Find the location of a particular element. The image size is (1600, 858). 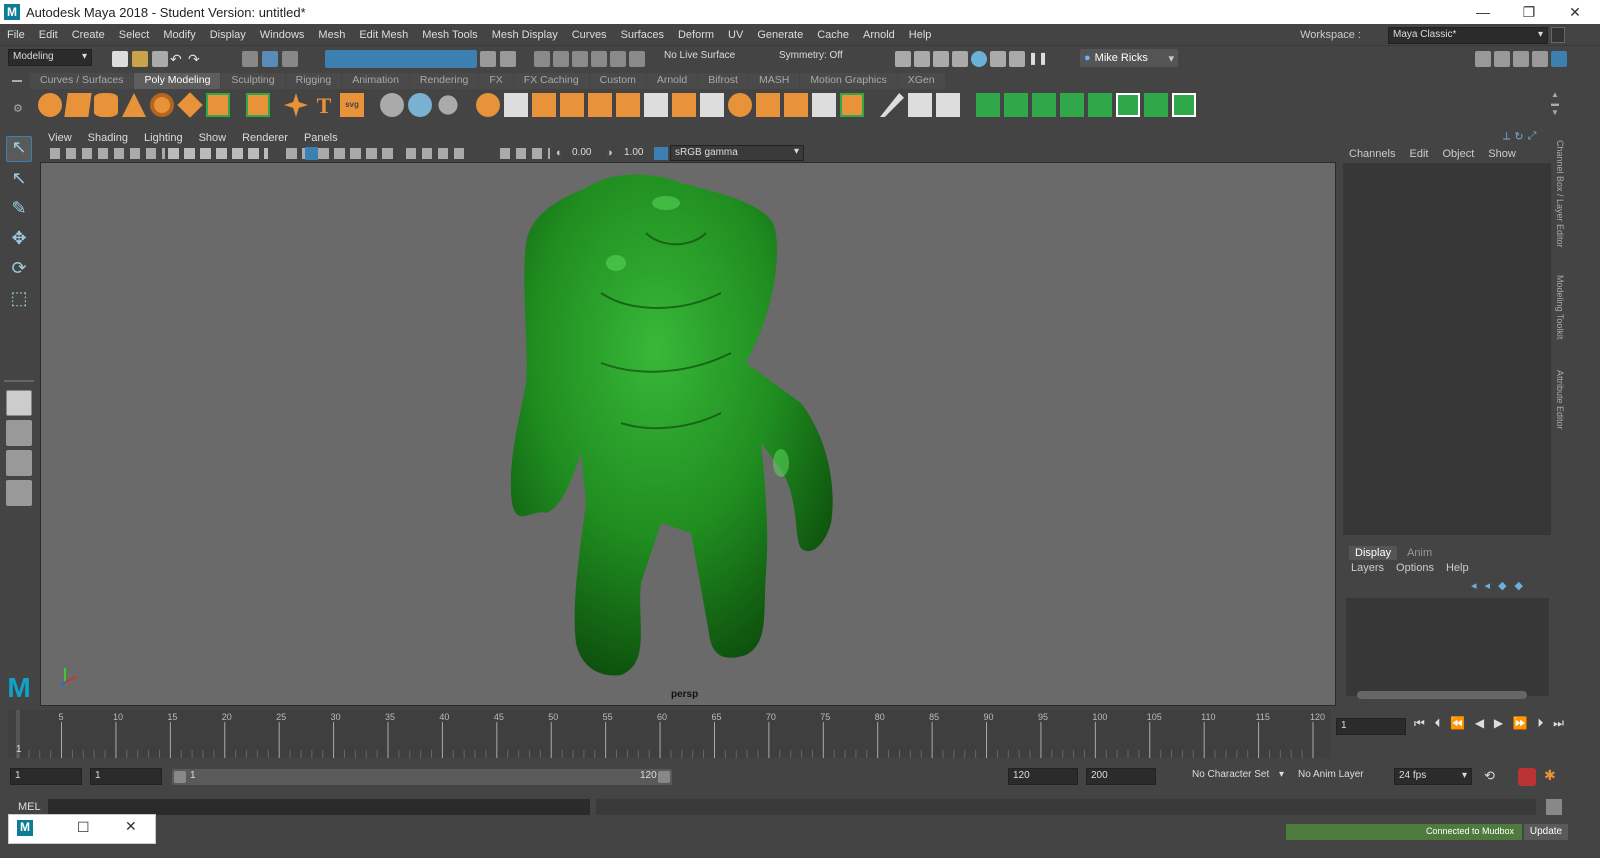

shelf-tab-mash: MASH is located at coordinates (774, 81).